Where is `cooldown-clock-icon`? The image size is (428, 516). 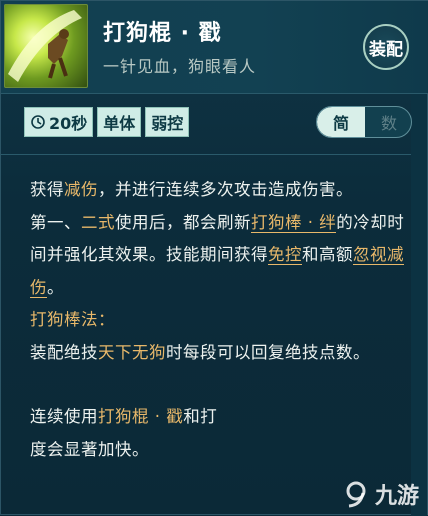 cooldown-clock-icon is located at coordinates (38, 122).